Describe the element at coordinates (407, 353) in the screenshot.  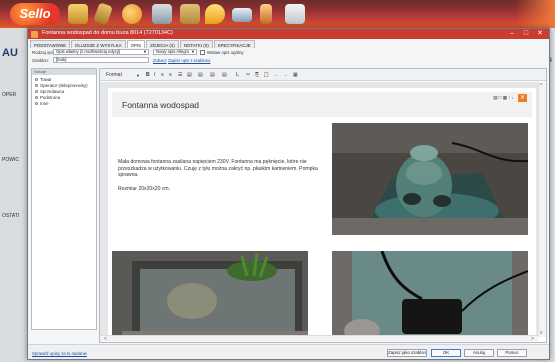
I see `save-as-template-button: Zapisz jako szablon` at that location.